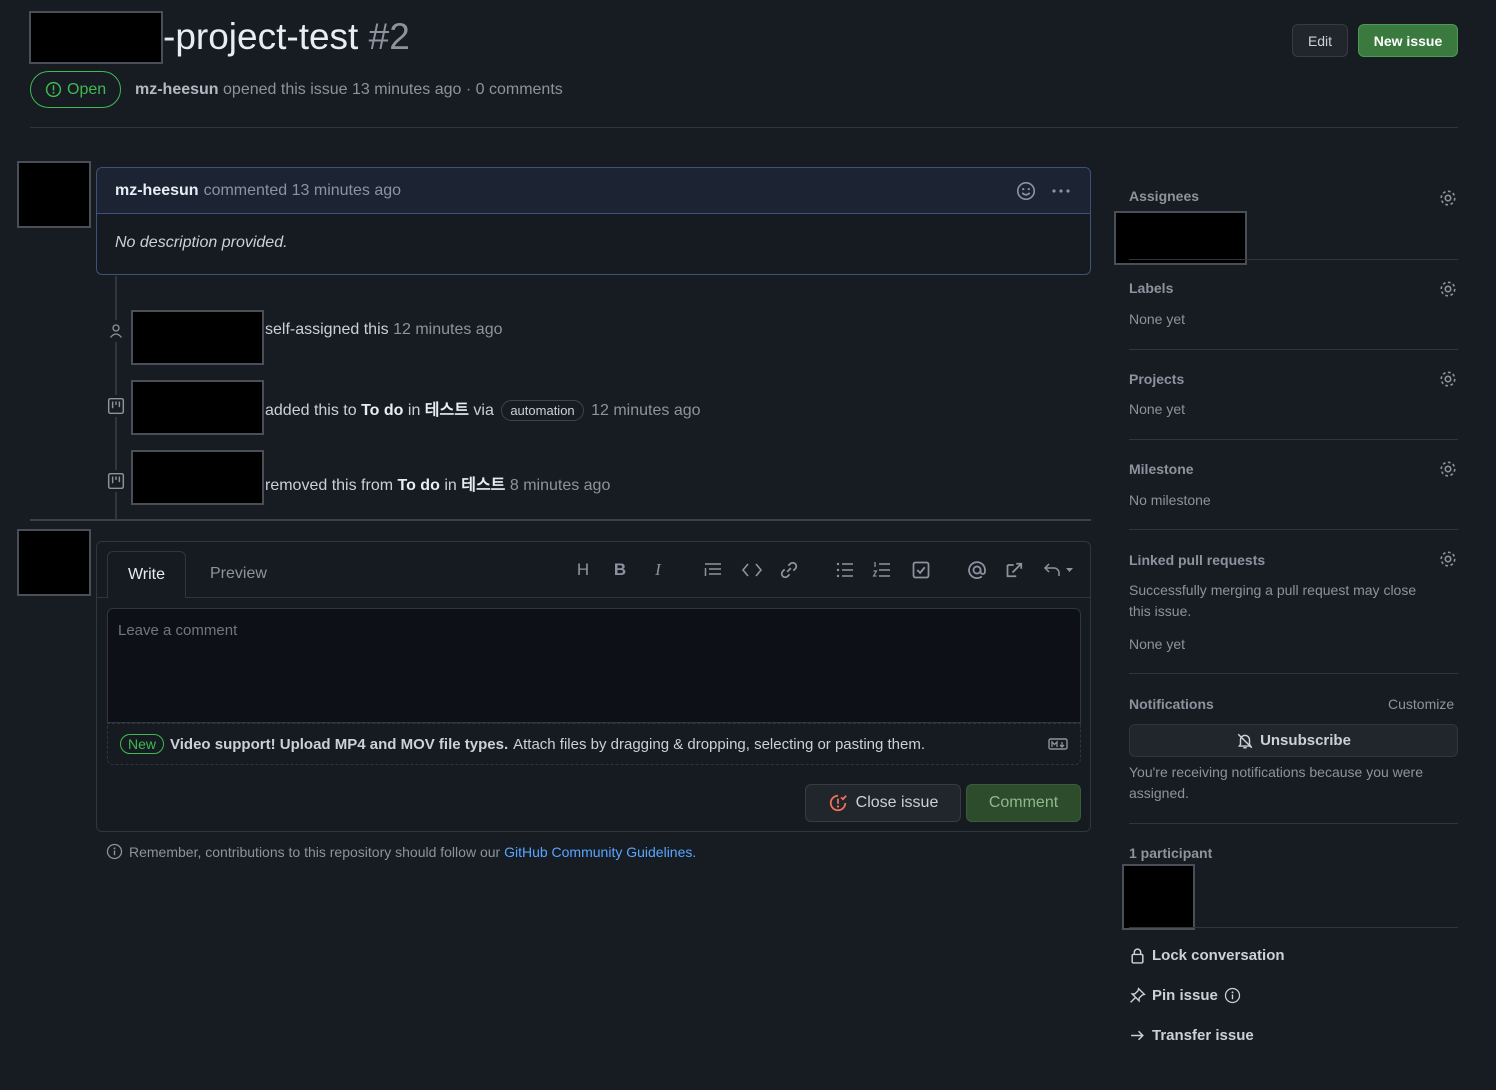 This screenshot has width=1496, height=1090. What do you see at coordinates (1197, 560) in the screenshot?
I see `linked-prs-heading: Linked pull requests` at bounding box center [1197, 560].